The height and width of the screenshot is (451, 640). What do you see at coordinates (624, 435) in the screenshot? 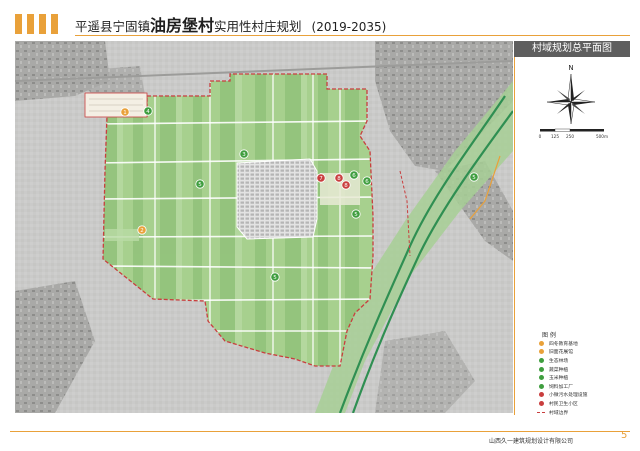
I see `page-number: 5` at bounding box center [624, 435].